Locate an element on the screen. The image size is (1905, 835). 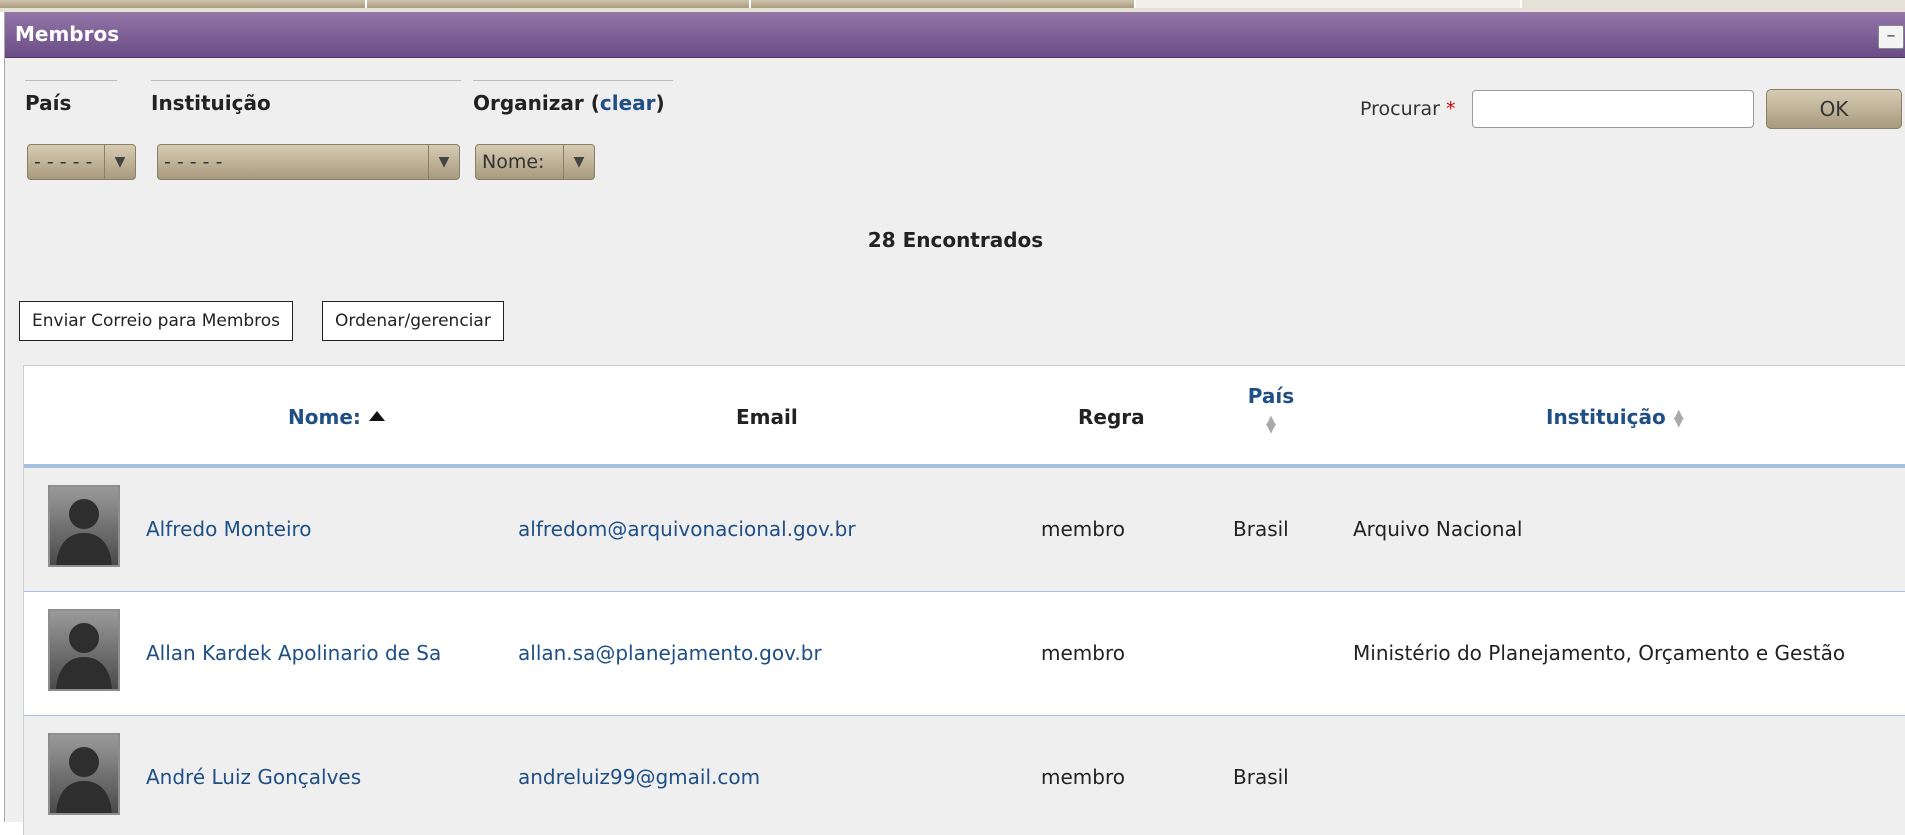
column-pais-label: País is located at coordinates (1271, 396).